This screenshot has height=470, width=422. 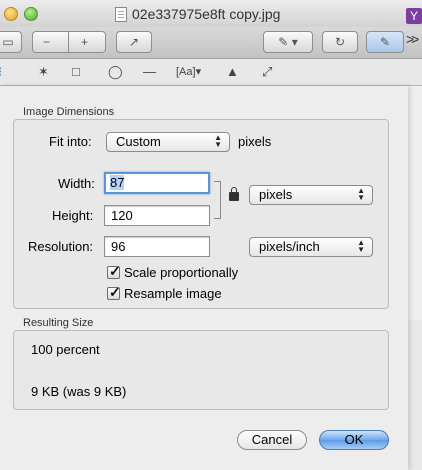 I want to click on markup-button: ✎ ▾, so click(x=288, y=42).